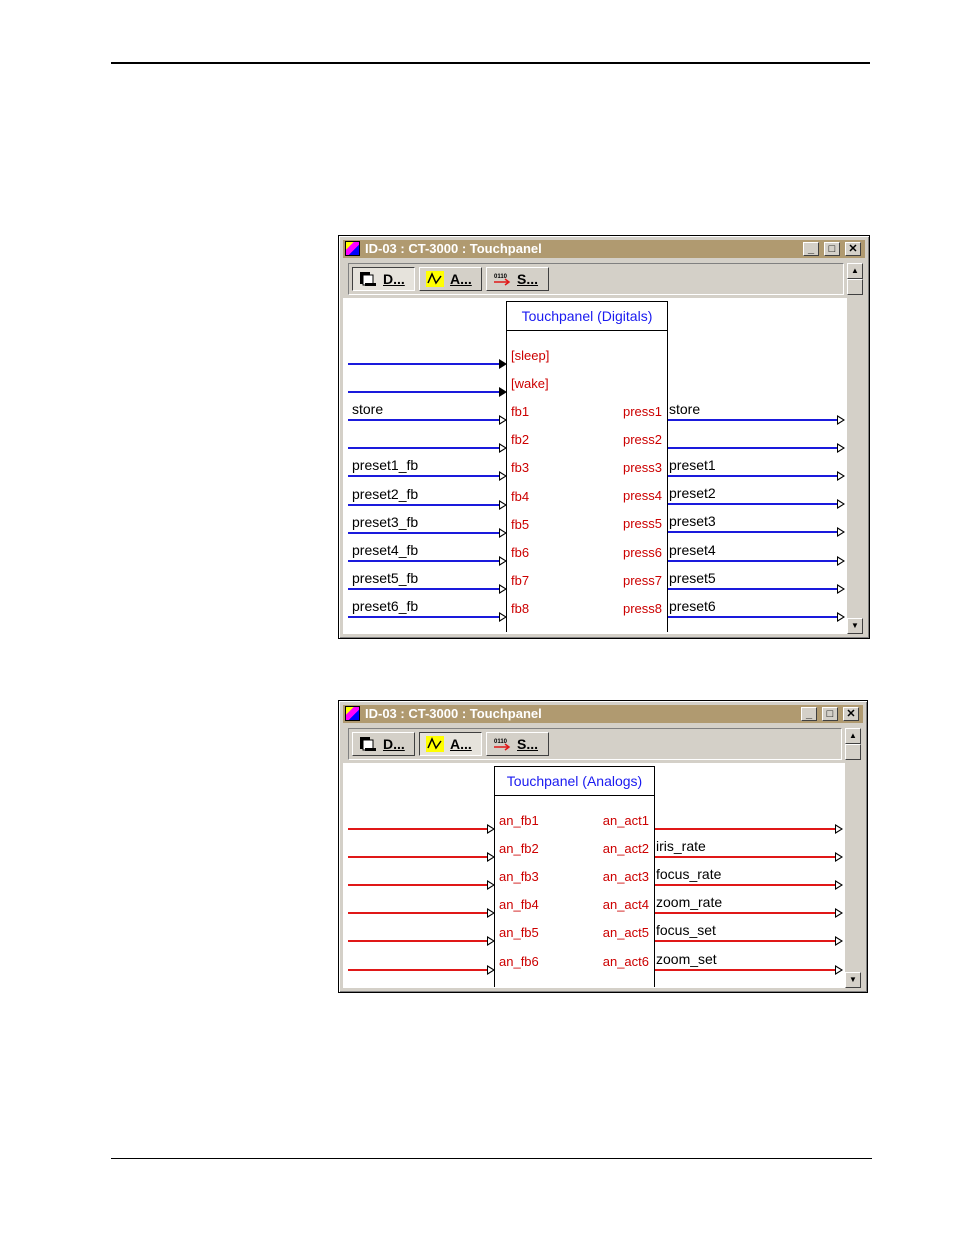 Image resolution: width=954 pixels, height=1235 pixels. I want to click on footer-rule, so click(491, 1158).